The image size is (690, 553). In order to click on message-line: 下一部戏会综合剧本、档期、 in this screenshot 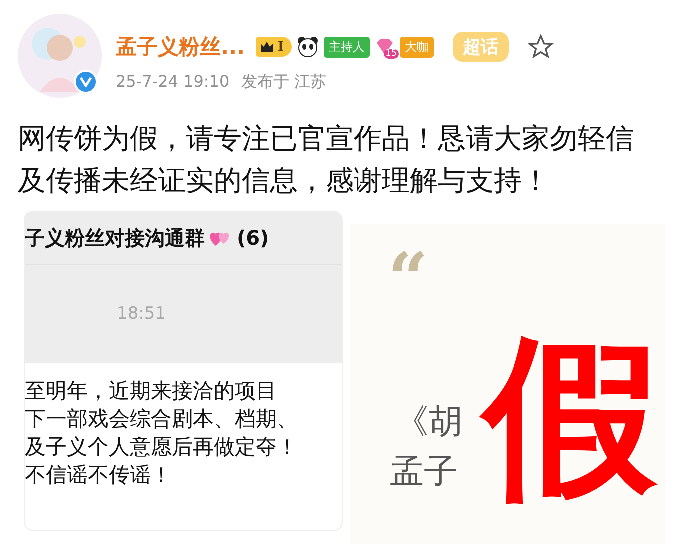, I will do `click(162, 419)`.